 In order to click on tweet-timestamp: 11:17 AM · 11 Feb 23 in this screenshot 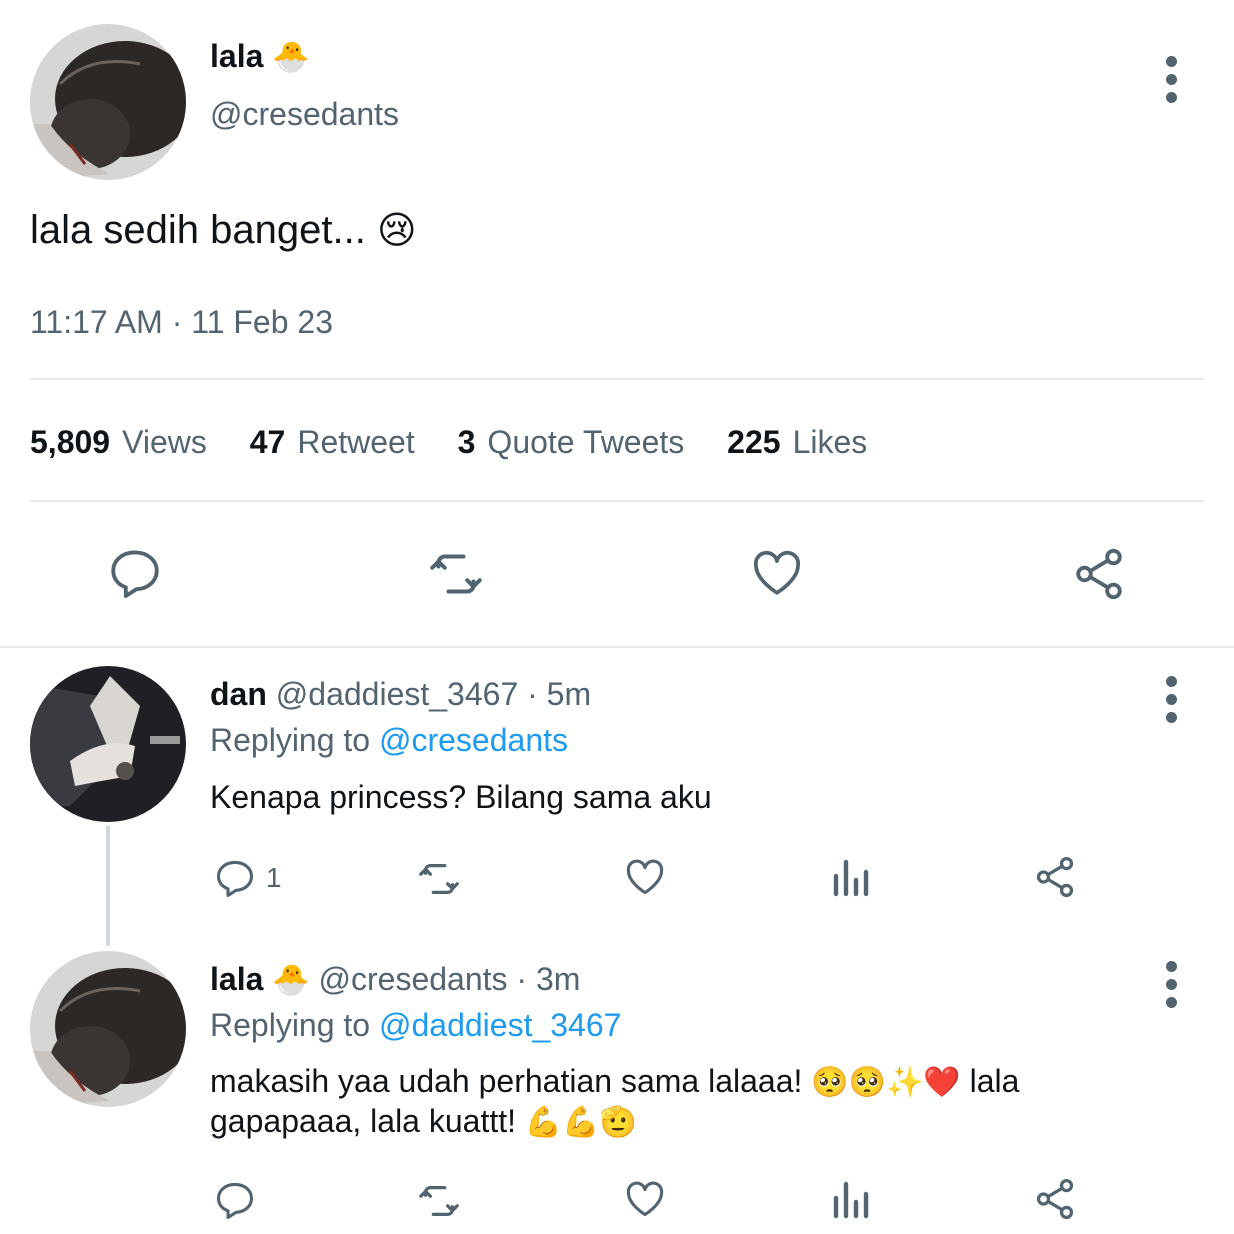, I will do `click(181, 322)`.